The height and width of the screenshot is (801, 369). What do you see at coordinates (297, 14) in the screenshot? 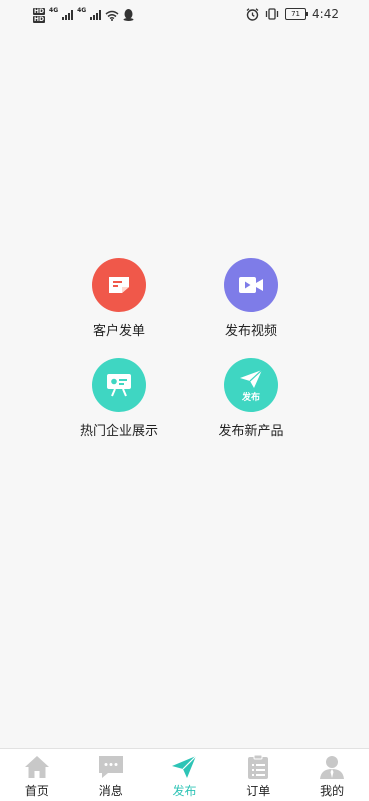
I see `battery-icon: 71` at bounding box center [297, 14].